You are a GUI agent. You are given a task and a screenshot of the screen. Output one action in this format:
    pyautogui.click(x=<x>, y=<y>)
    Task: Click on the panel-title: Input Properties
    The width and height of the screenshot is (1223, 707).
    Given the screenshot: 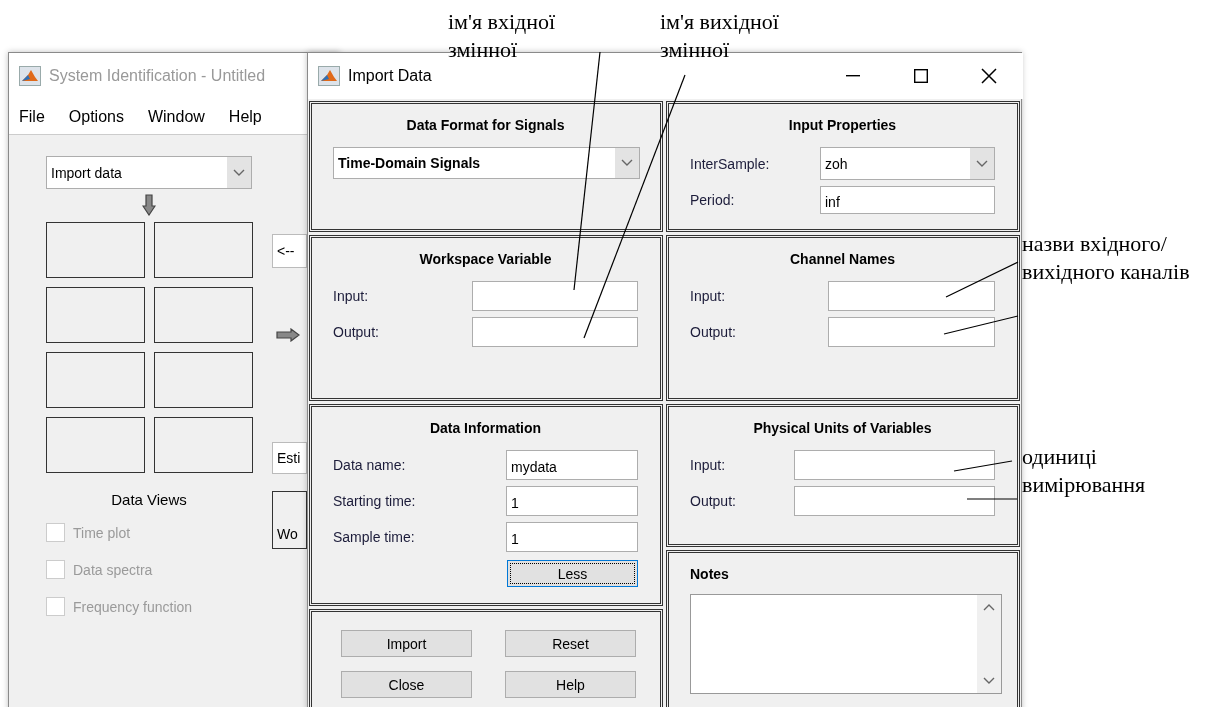 What is the action you would take?
    pyautogui.click(x=842, y=125)
    